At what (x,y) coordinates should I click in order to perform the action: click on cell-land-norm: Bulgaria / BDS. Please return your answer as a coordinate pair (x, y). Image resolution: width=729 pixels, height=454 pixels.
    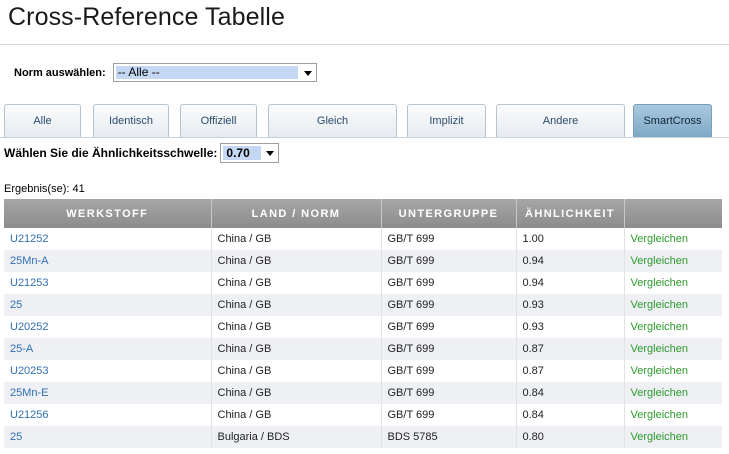
    Looking at the image, I should click on (296, 437).